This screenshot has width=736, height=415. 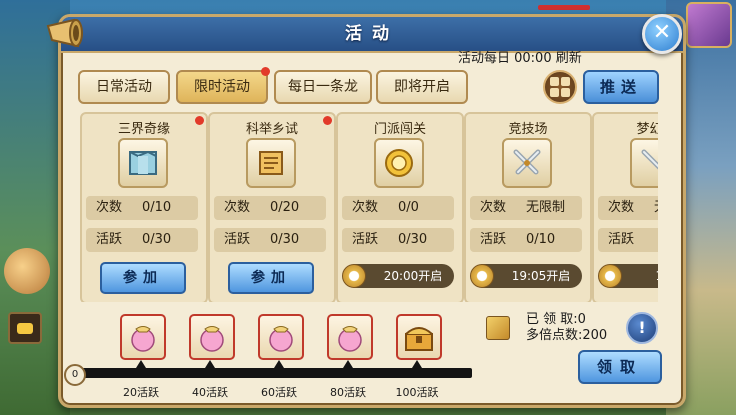 What do you see at coordinates (279, 392) in the screenshot?
I see `milestone-label: 60活跃` at bounding box center [279, 392].